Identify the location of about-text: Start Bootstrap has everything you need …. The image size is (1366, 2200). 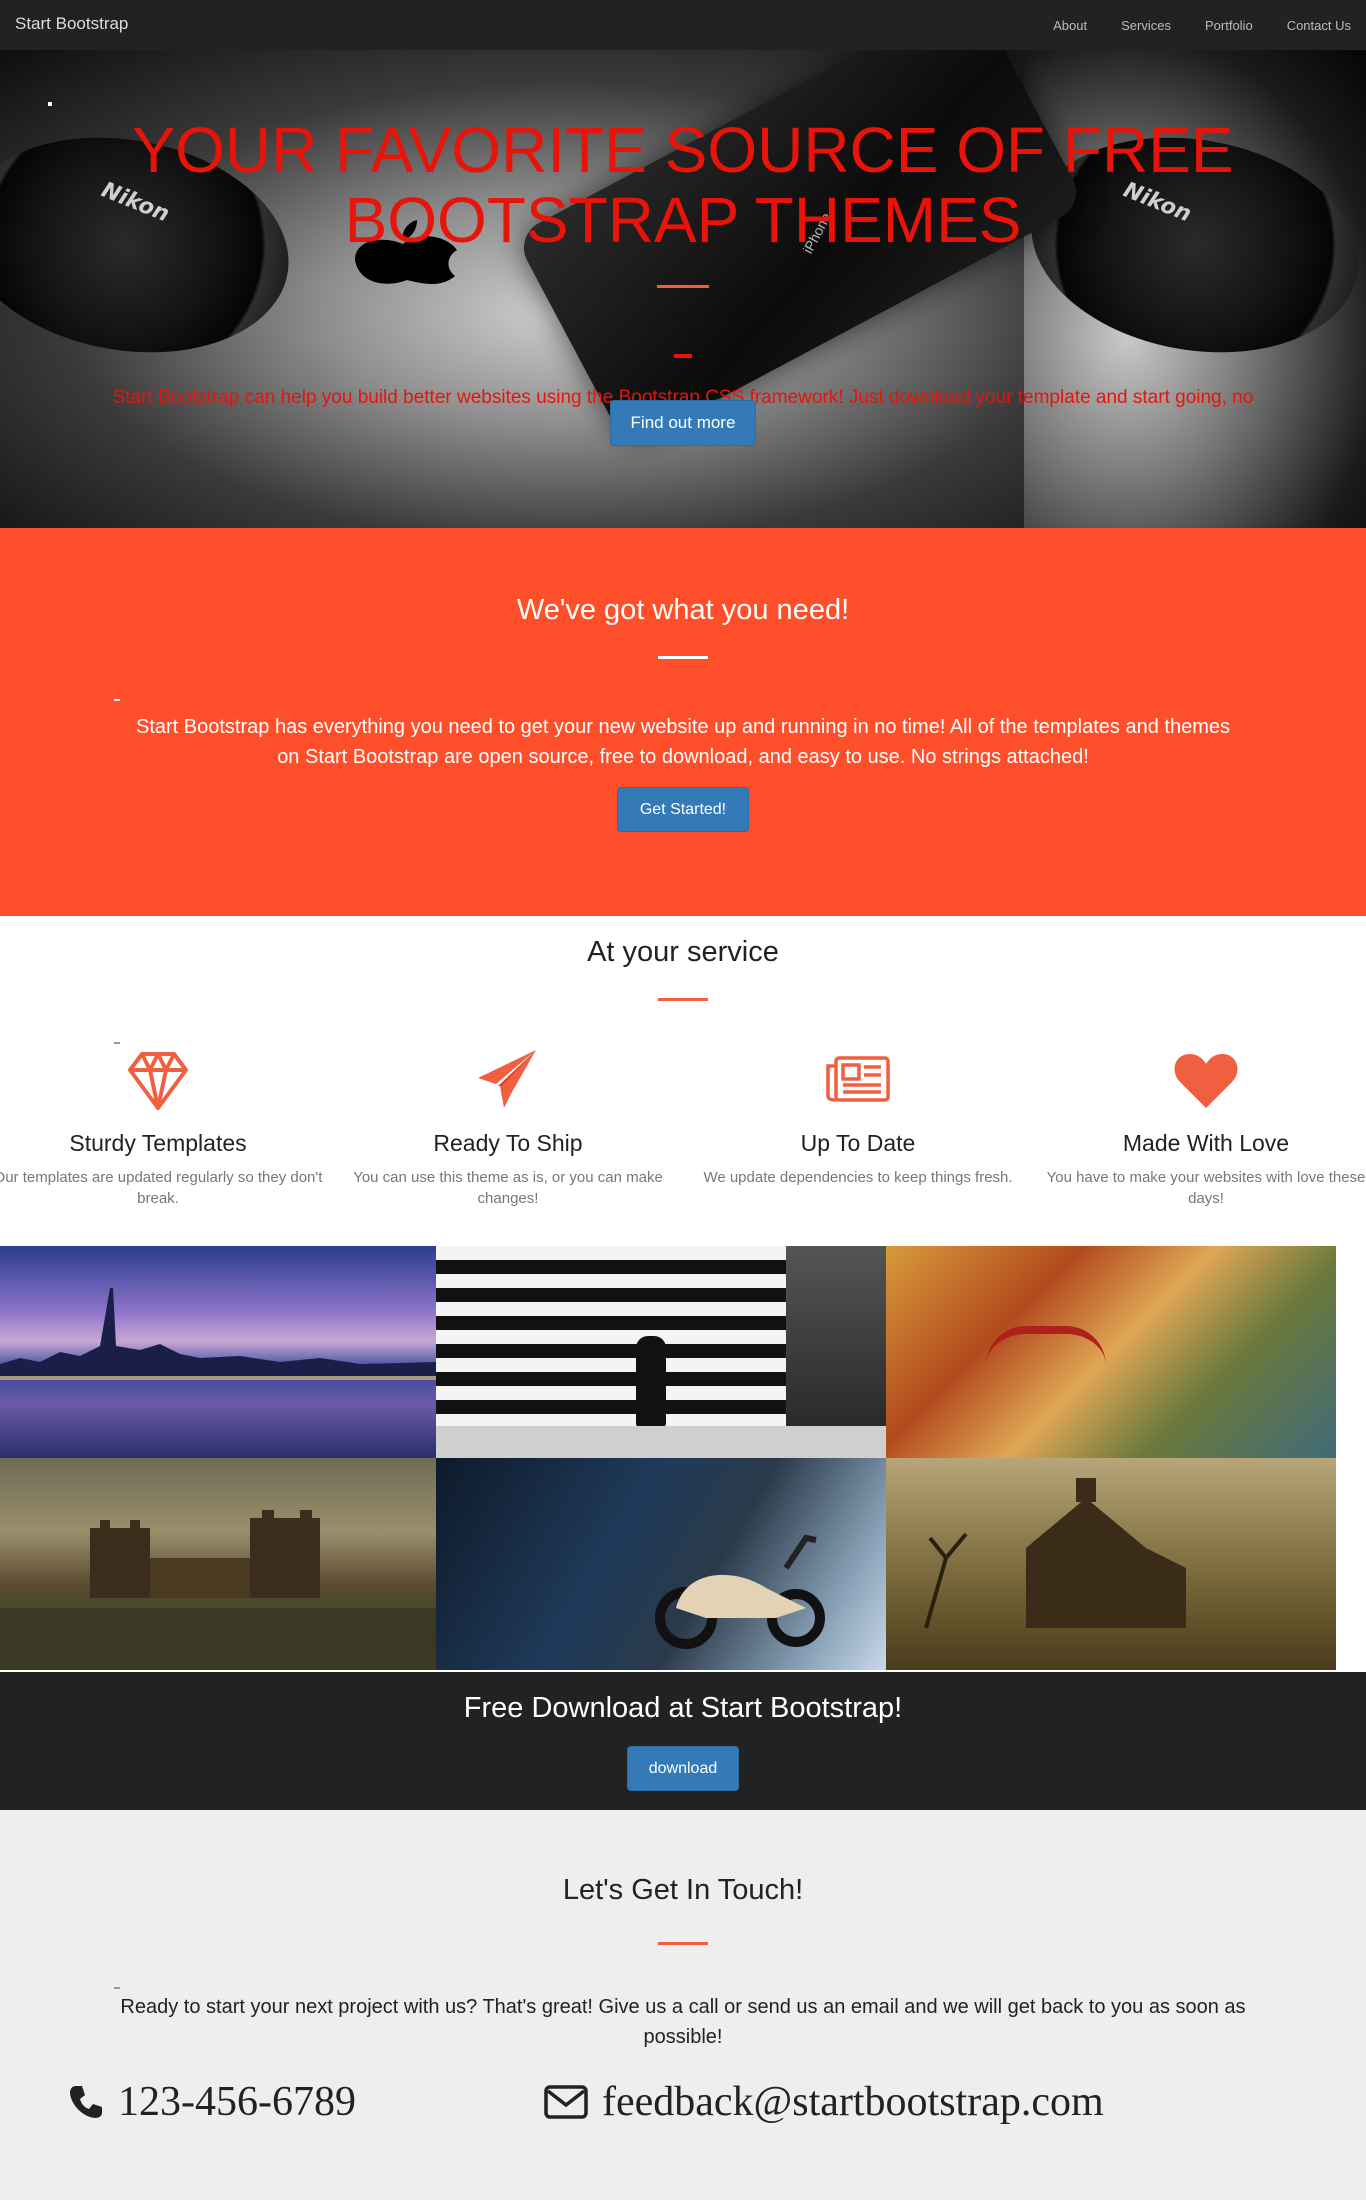
(683, 742).